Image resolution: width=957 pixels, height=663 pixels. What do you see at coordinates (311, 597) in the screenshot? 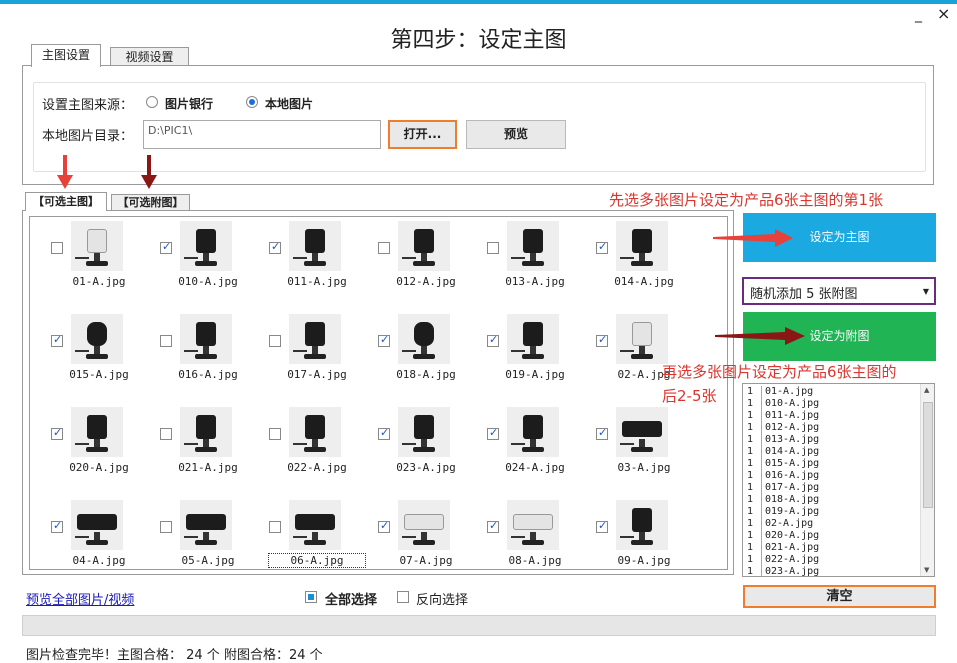
I see `select-all-checkbox` at bounding box center [311, 597].